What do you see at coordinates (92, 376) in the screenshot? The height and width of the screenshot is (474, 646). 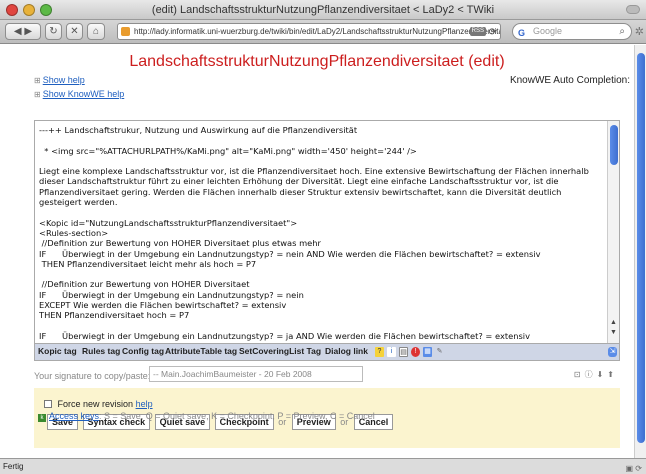 I see `signature-label: Your signature to copy/paste:` at bounding box center [92, 376].